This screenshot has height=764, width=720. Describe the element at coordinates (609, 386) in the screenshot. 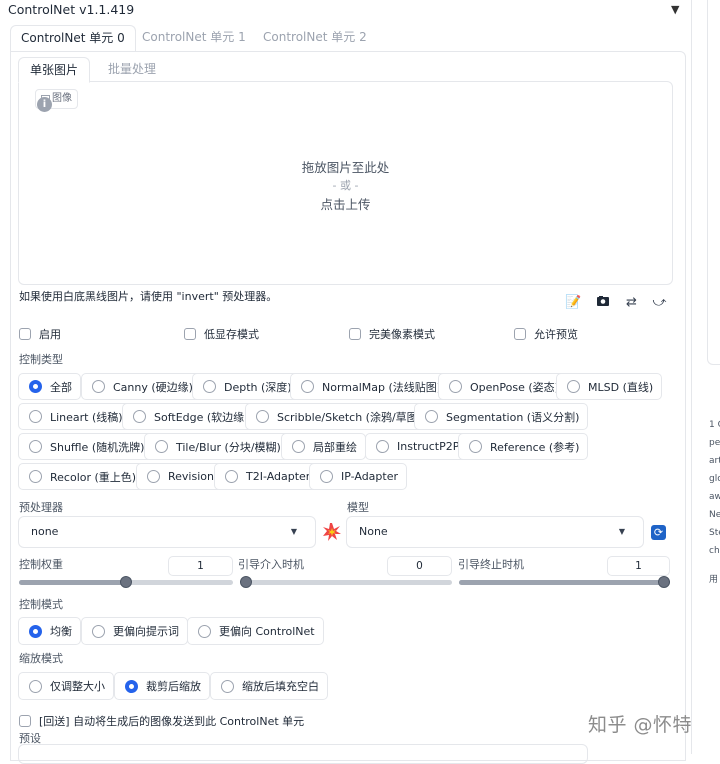

I see `control-type-option: MLSD (直线)` at that location.